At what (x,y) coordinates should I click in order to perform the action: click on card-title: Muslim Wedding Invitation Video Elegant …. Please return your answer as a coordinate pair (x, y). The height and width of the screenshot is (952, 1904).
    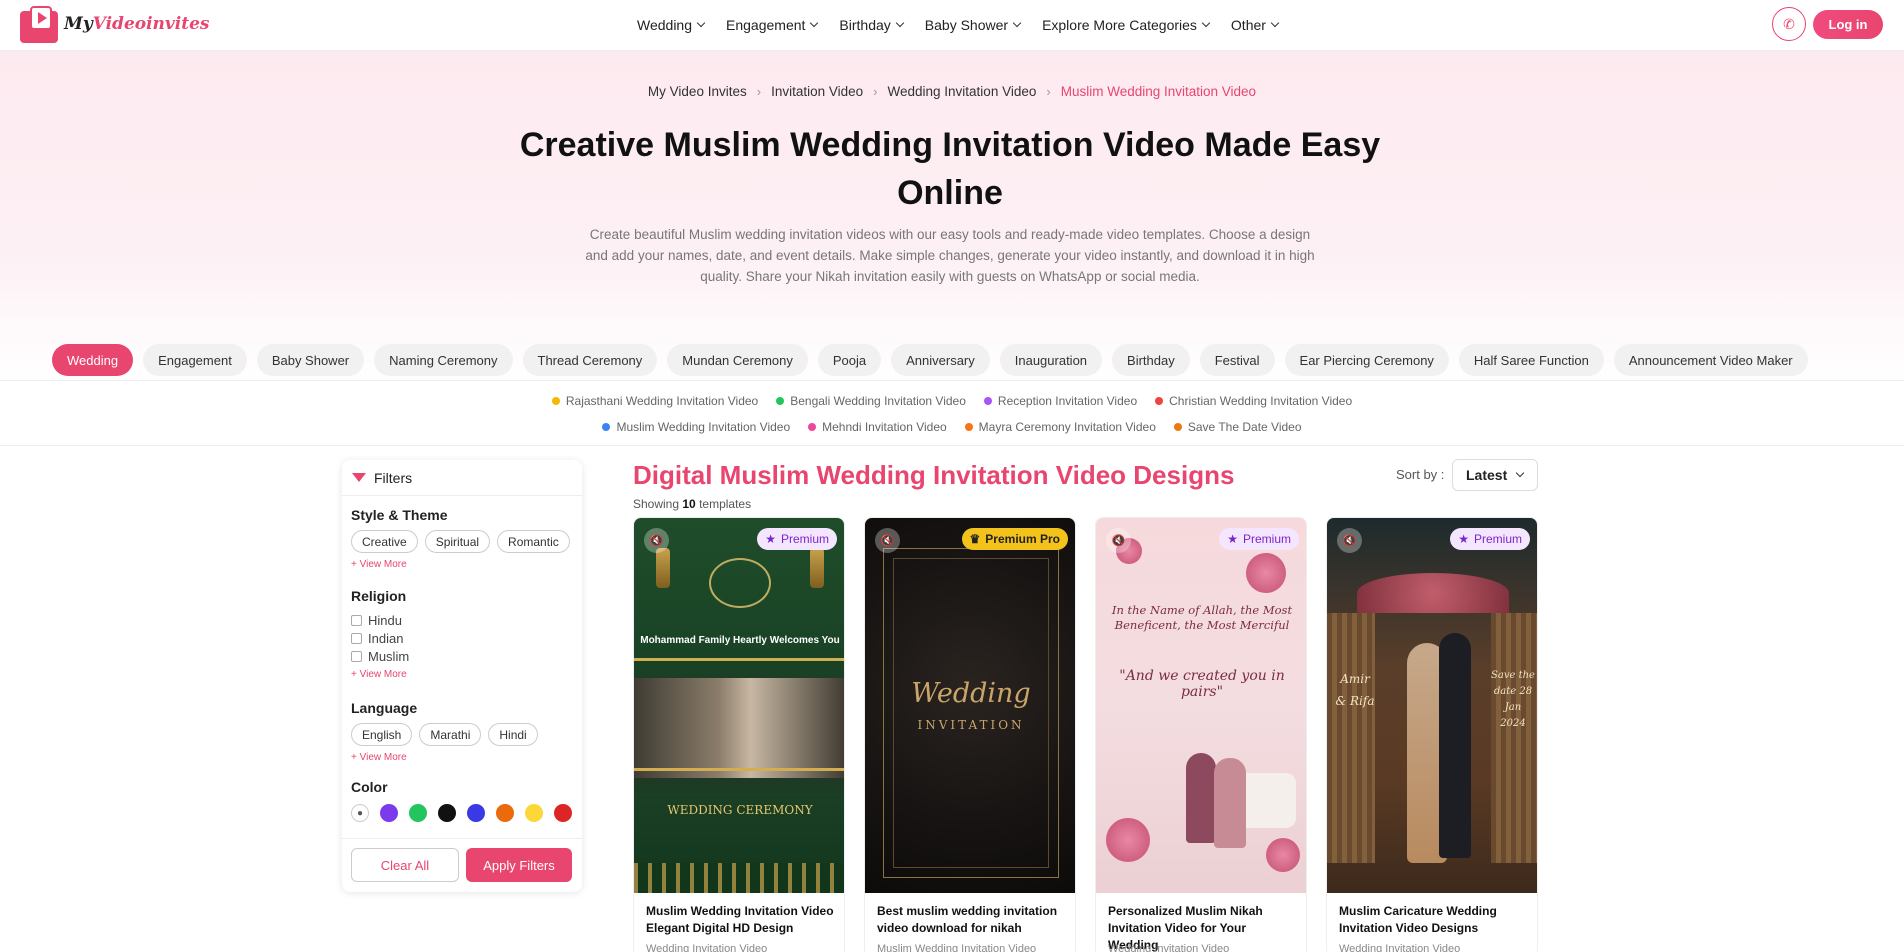
    Looking at the image, I should click on (741, 920).